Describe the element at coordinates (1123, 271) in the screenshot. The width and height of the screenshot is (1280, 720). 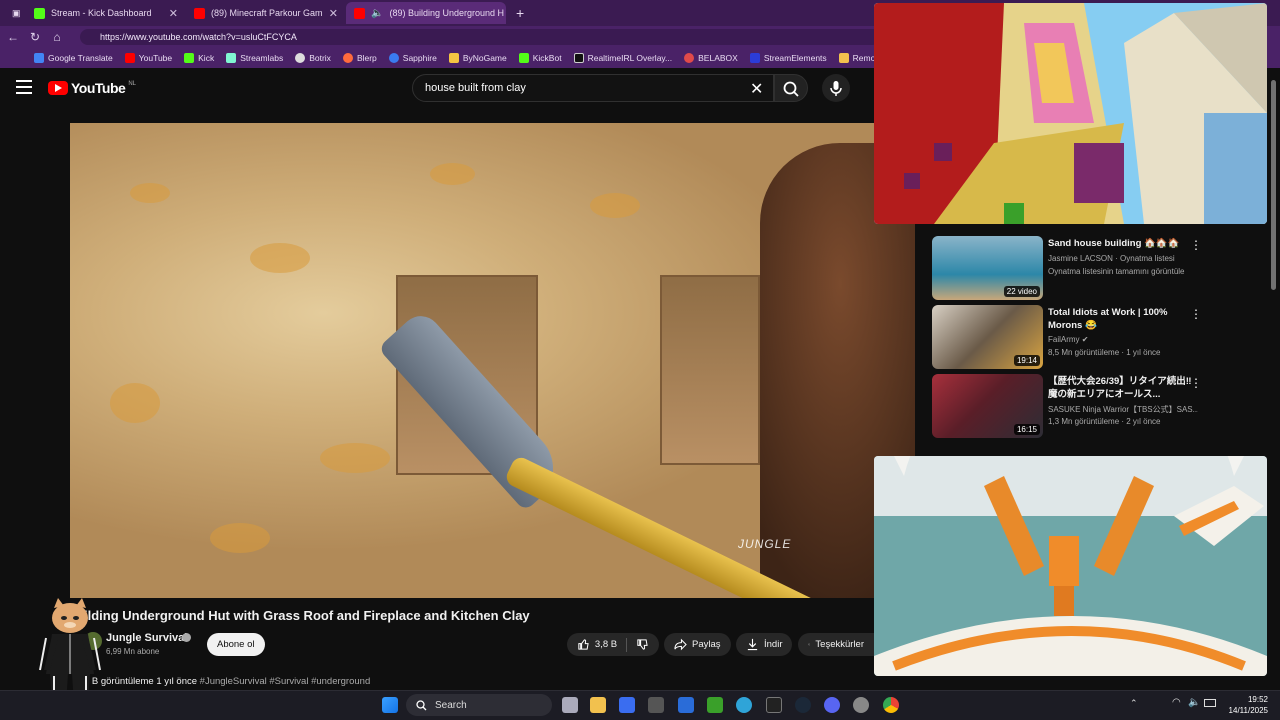
I see `view-full-playlist-link: Oynatma listesinin tamamını görüntüle` at that location.